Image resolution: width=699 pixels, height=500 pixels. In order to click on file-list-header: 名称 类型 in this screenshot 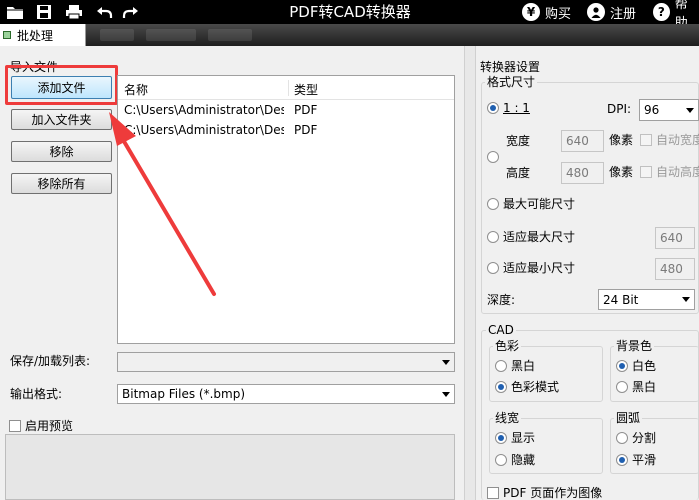, I will do `click(286, 88)`.